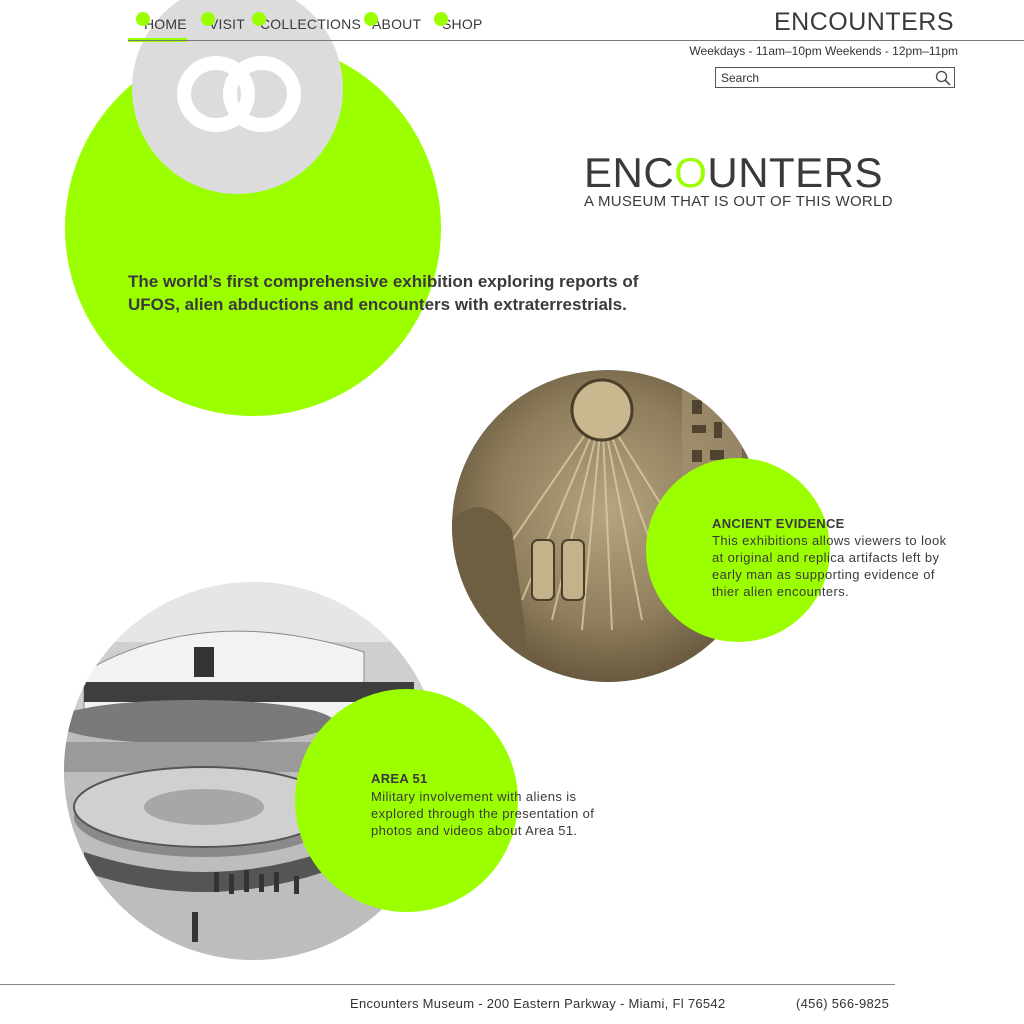  I want to click on search-box, so click(835, 77).